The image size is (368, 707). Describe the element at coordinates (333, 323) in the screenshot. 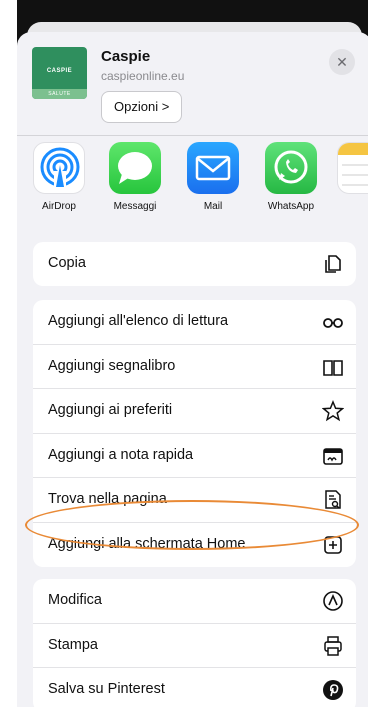

I see `glasses-icon` at that location.